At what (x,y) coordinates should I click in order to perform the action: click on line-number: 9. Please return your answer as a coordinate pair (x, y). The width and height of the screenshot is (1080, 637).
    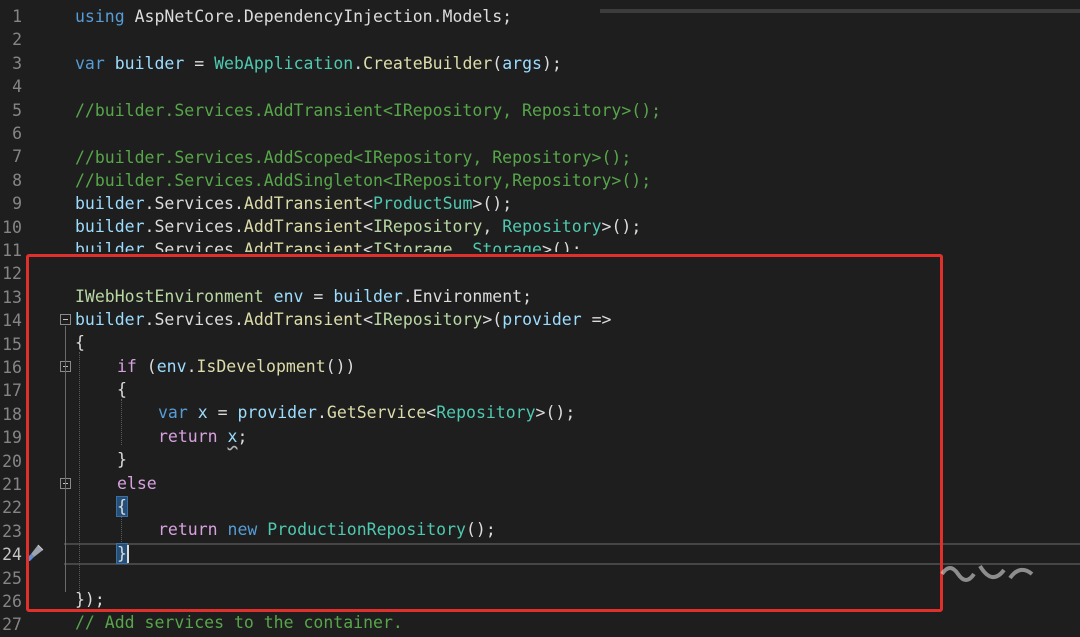
    Looking at the image, I should click on (17, 204).